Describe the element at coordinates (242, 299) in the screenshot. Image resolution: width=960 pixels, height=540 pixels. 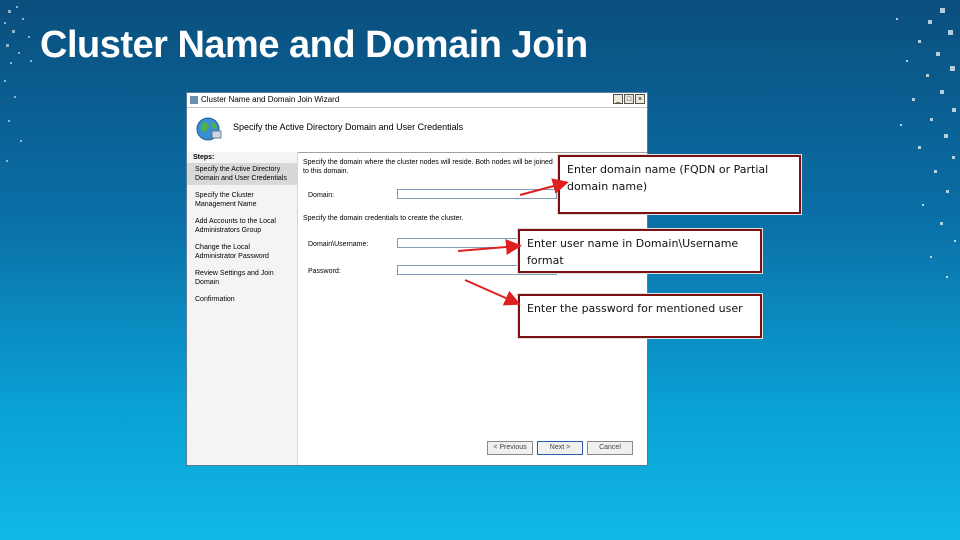
I see `step-item-confirmation: Confirmation` at that location.